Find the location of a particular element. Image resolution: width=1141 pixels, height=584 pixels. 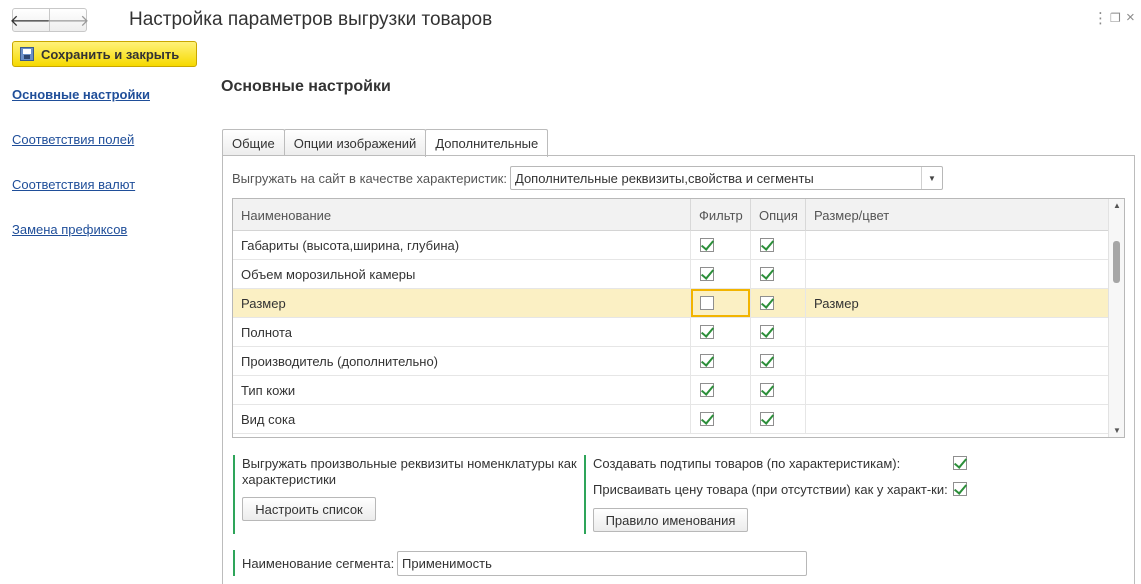

row-name-cell: Объем морозильной камеры is located at coordinates (462, 274).